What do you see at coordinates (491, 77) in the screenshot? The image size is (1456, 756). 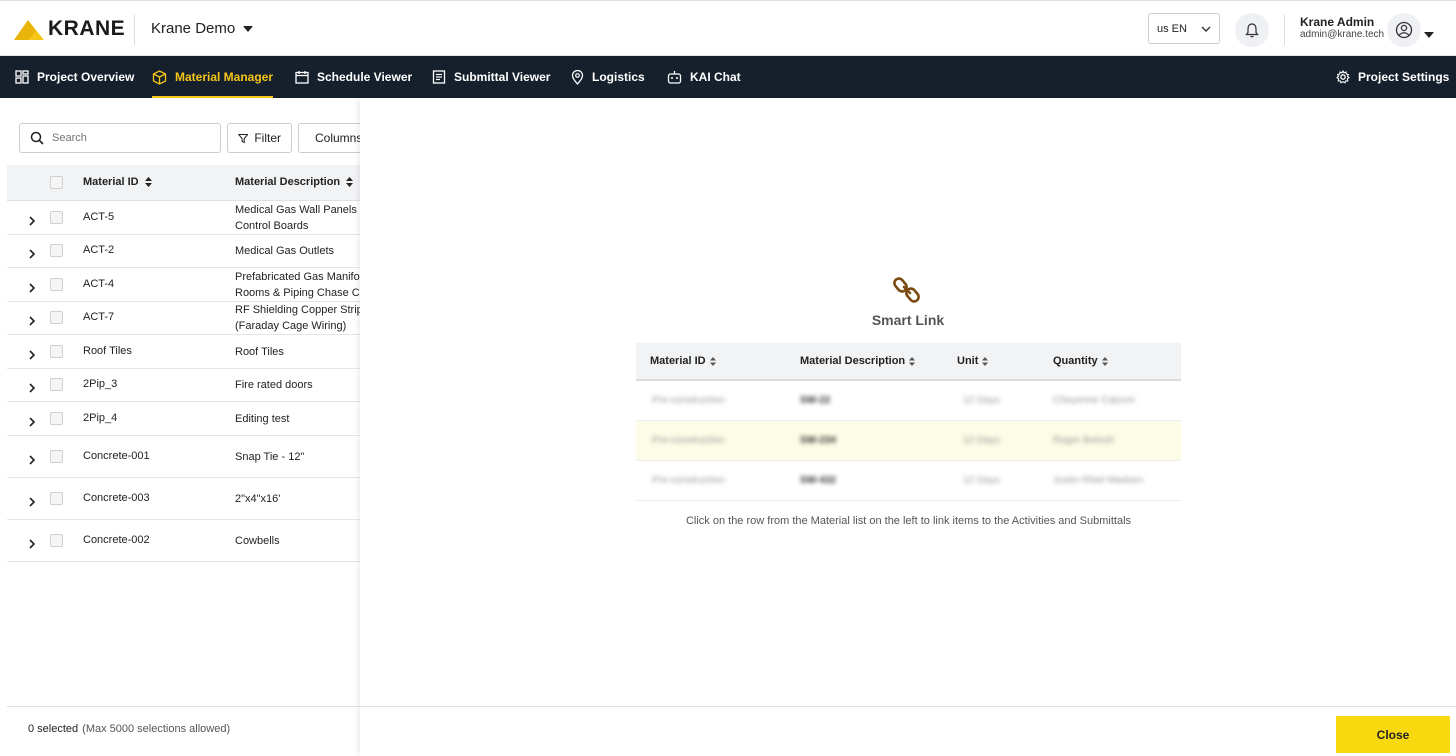 I see `nav-submittal-viewer: Submittal Viewer` at bounding box center [491, 77].